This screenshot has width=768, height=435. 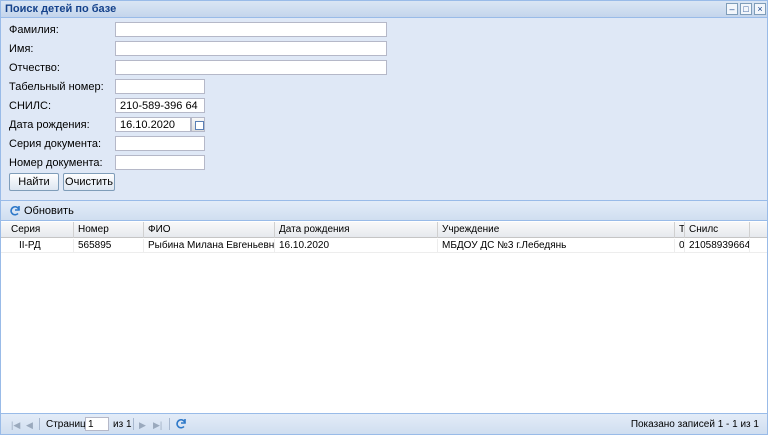 What do you see at coordinates (89, 182) in the screenshot?
I see `clear-button: Очистить` at bounding box center [89, 182].